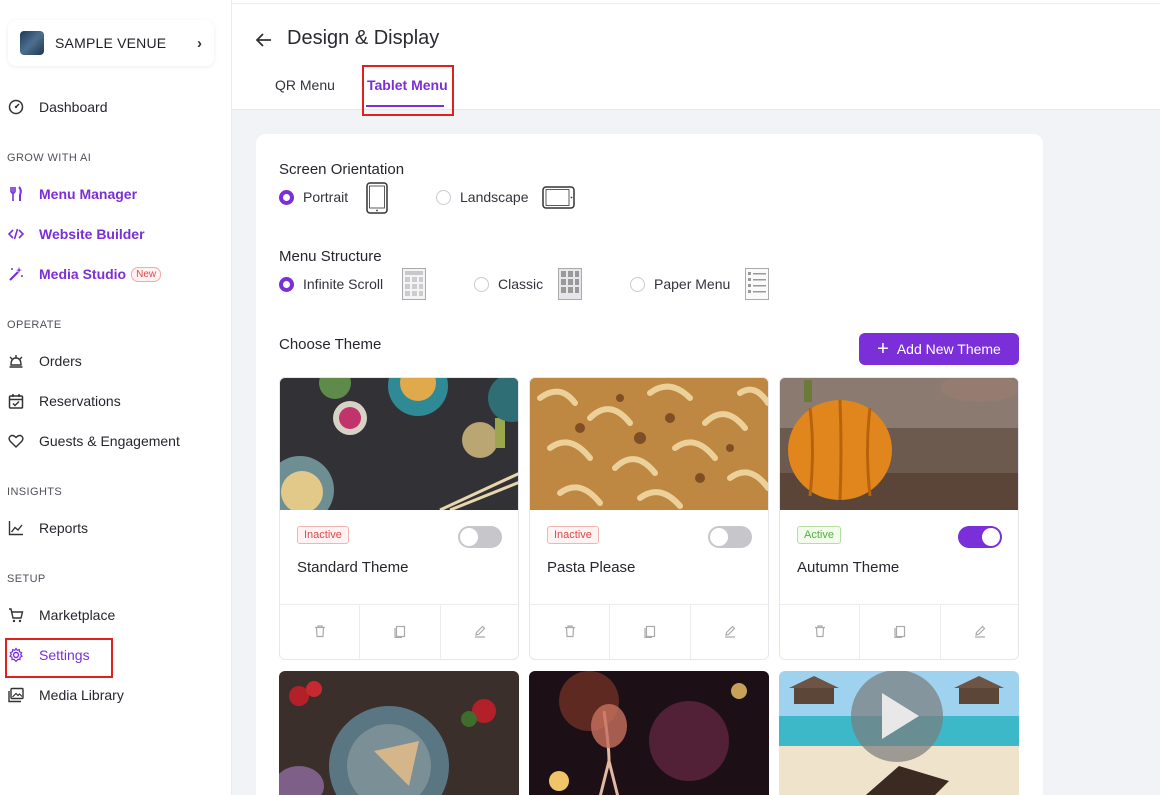  What do you see at coordinates (305, 85) in the screenshot?
I see `tab-qr-menu: QR Menu` at bounding box center [305, 85].